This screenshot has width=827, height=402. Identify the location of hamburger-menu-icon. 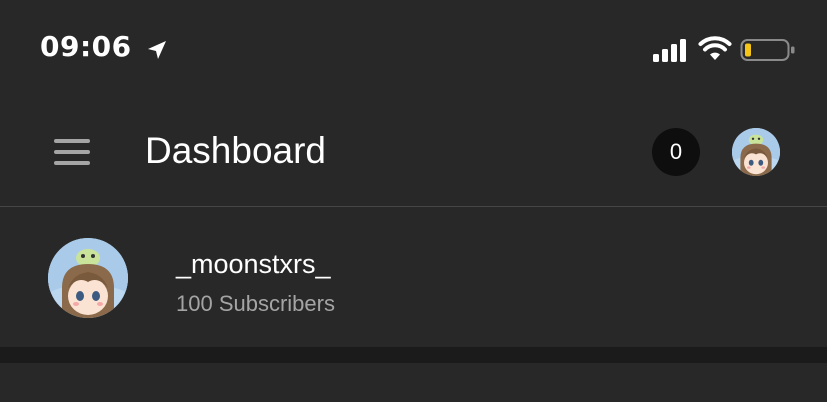
(72, 152).